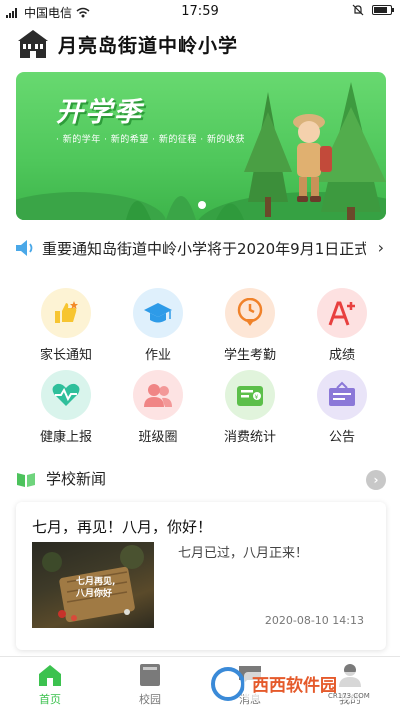 Image resolution: width=400 pixels, height=711 pixels. I want to click on grid-item-label: 成绩, so click(341, 355).